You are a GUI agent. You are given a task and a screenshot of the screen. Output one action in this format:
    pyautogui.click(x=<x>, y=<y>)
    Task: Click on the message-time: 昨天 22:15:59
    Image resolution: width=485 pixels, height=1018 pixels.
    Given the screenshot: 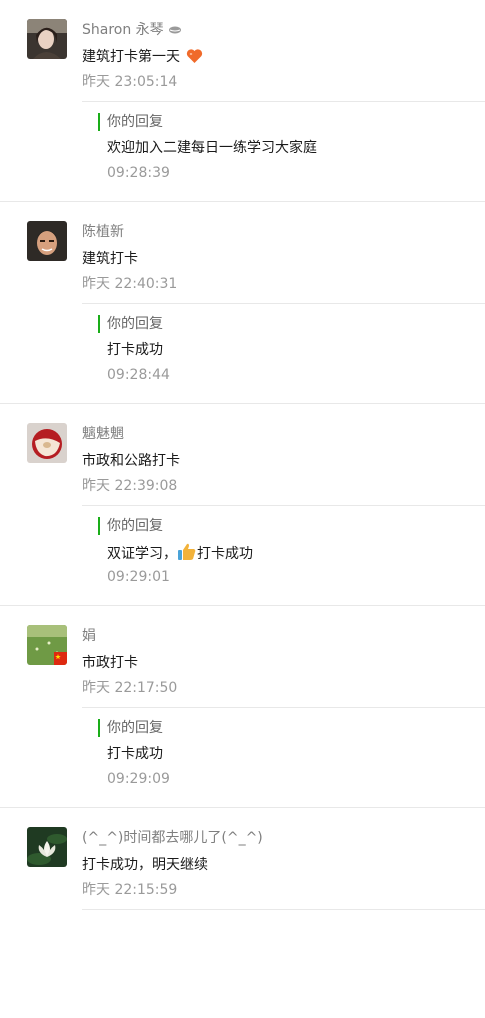 What is the action you would take?
    pyautogui.click(x=130, y=890)
    